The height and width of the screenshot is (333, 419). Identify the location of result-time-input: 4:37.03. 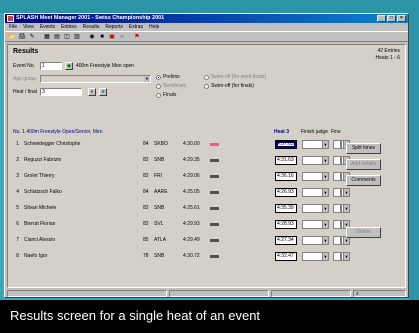
(286, 144).